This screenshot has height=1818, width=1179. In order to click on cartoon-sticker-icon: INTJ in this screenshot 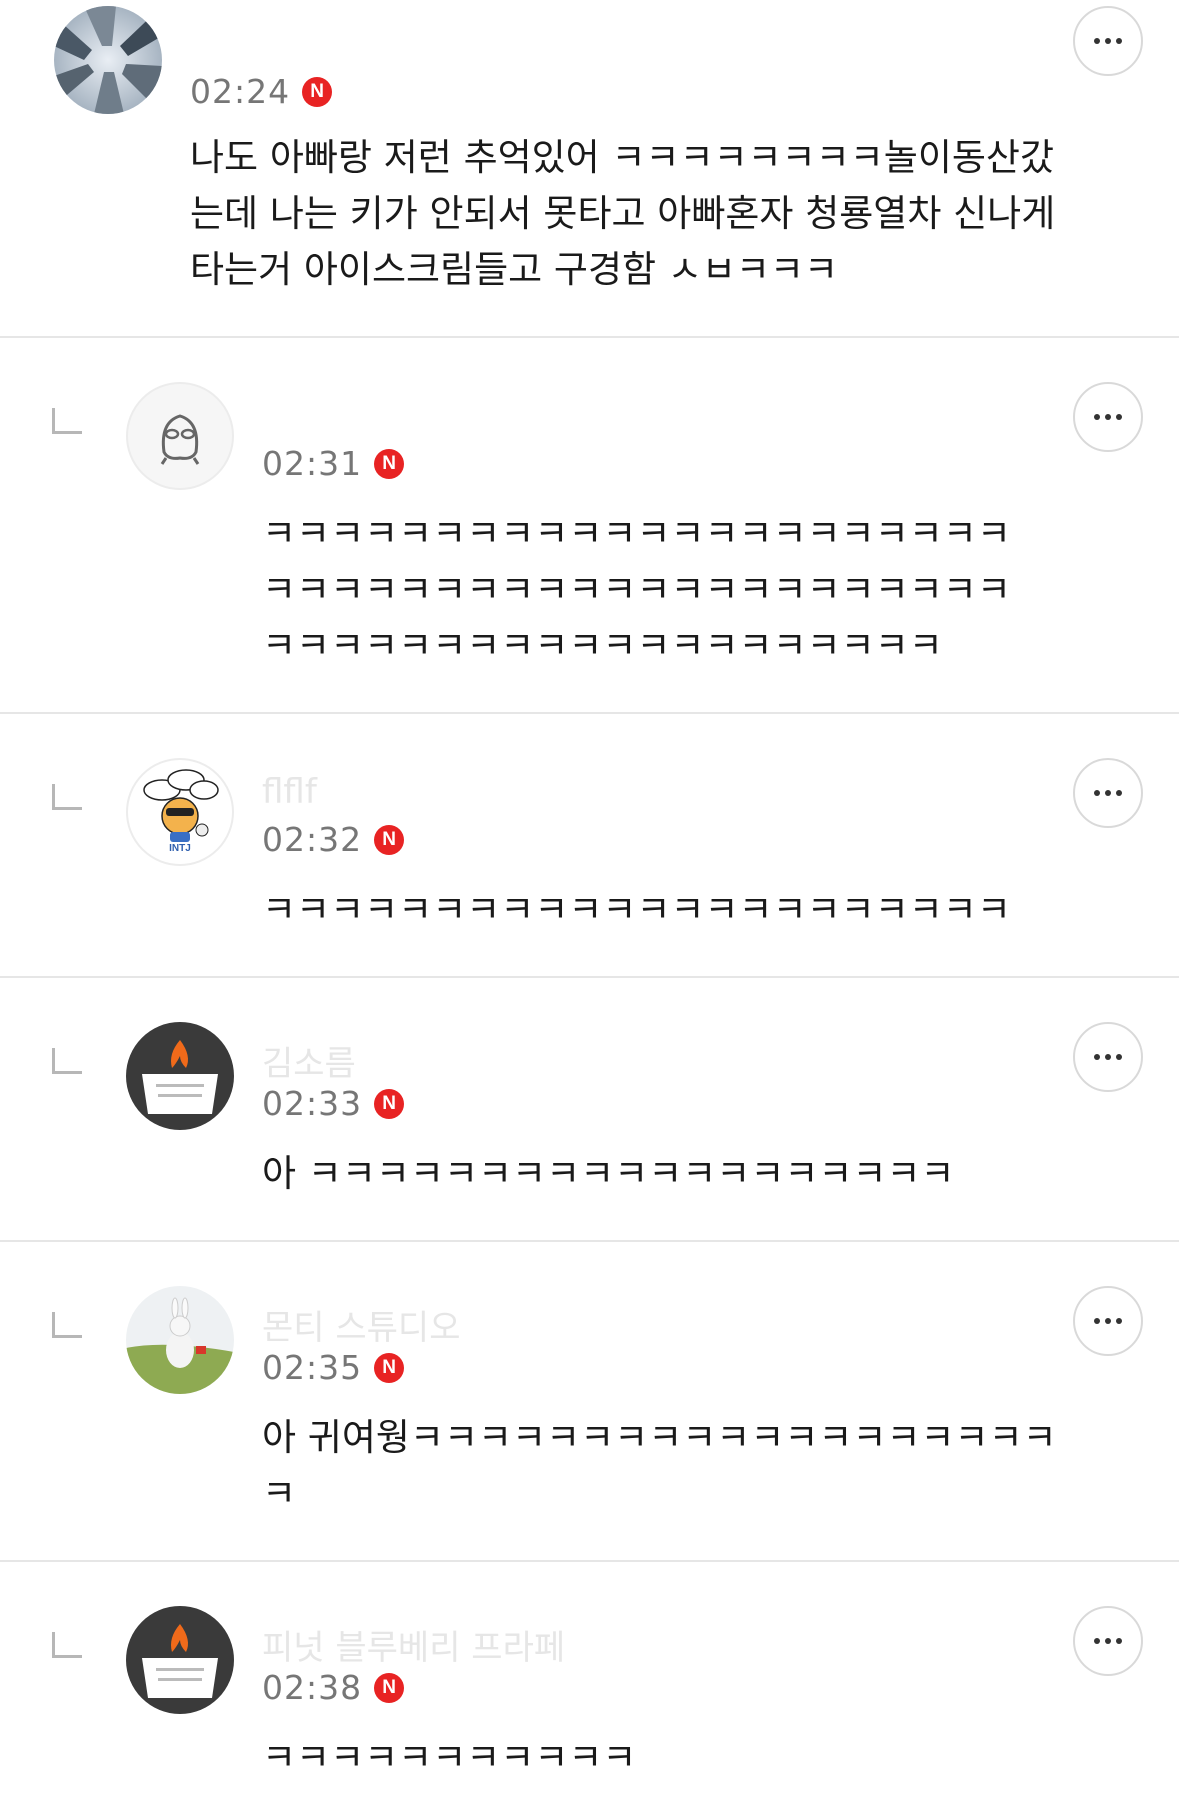, I will do `click(181, 811)`.